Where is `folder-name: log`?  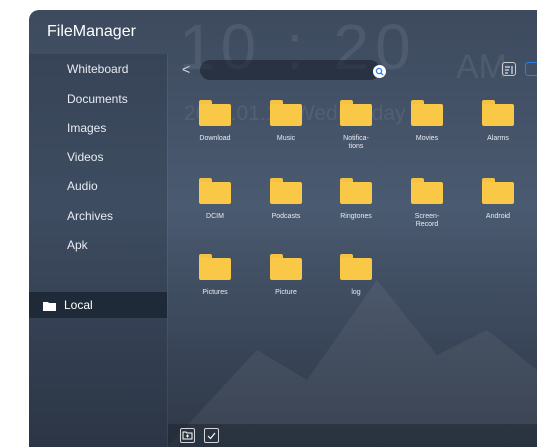 folder-name: log is located at coordinates (356, 292).